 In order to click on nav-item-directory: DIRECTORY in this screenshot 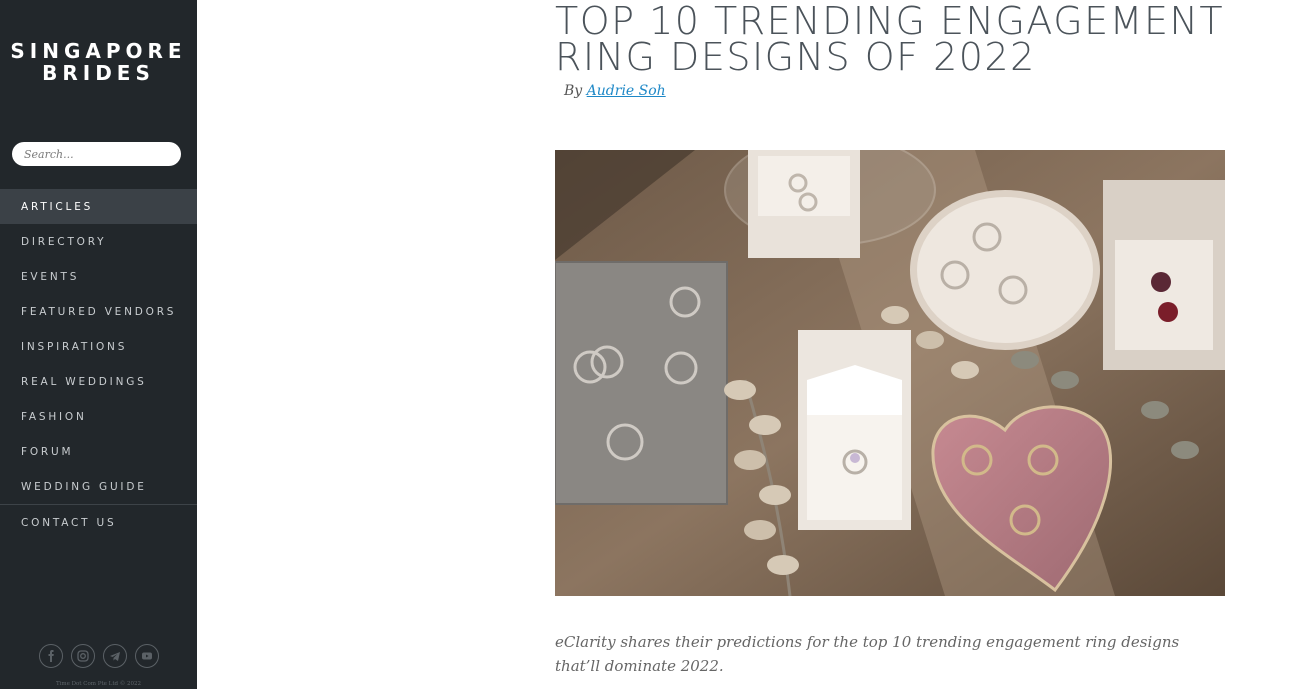, I will do `click(98, 241)`.